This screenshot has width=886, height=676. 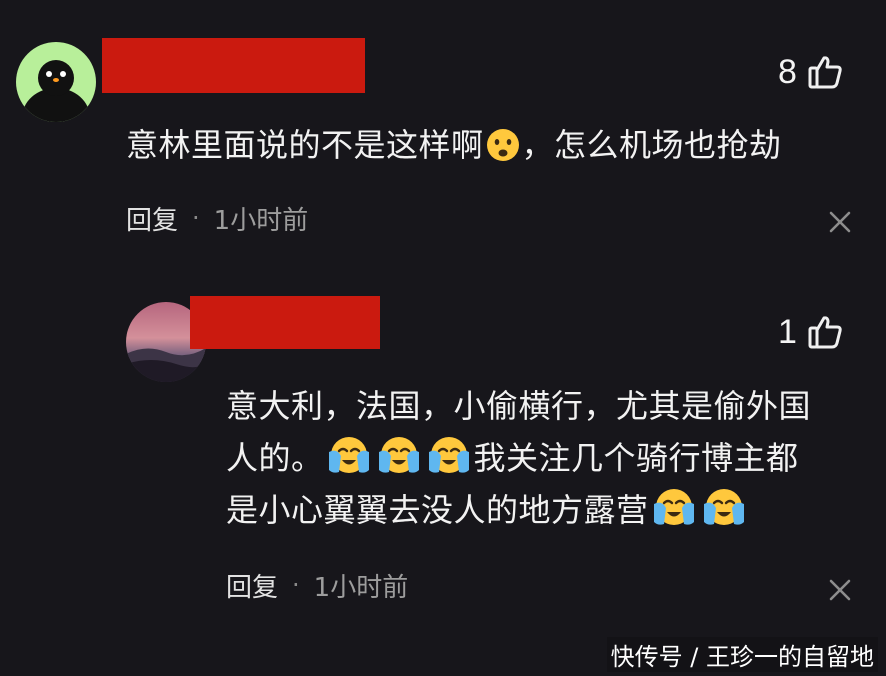 I want to click on comment-line: 人的。 我关注几个骑行博主都, so click(x=518, y=458).